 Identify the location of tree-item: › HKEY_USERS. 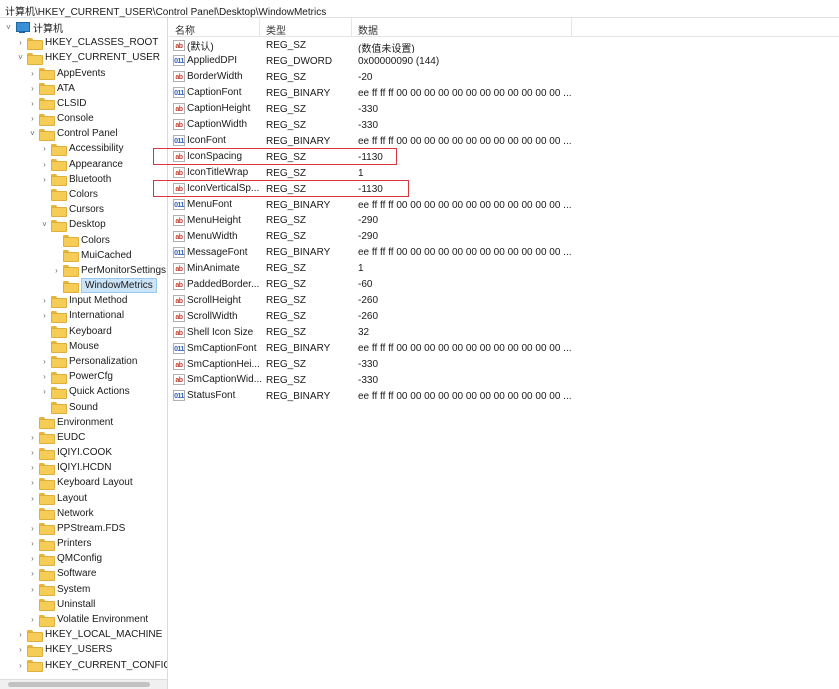
(64, 649).